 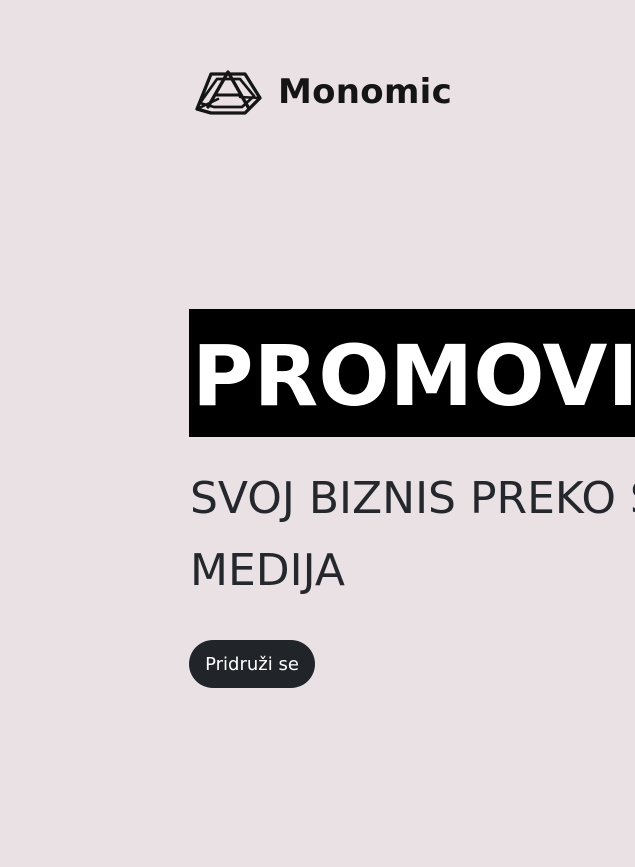 I want to click on join-button: Pridruži se, so click(x=252, y=664).